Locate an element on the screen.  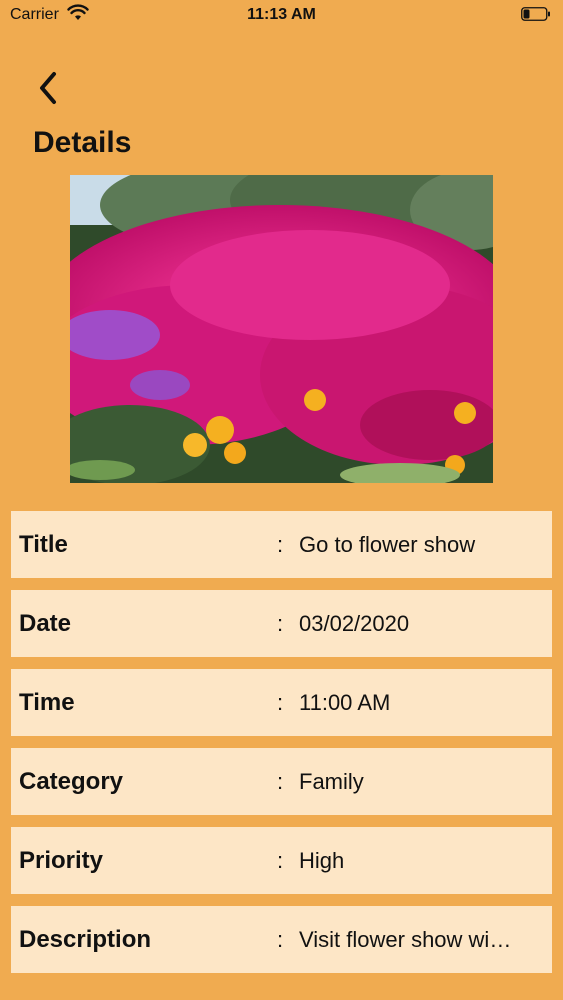
detail-value: 03/02/2020 is located at coordinates (354, 623).